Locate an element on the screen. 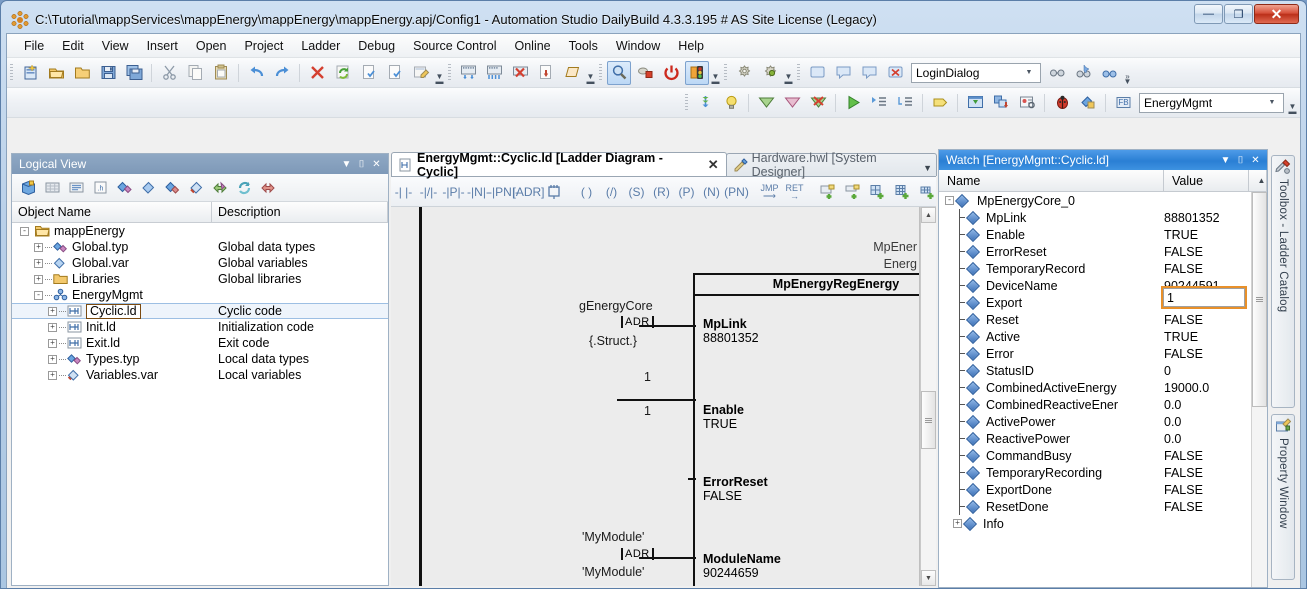 This screenshot has width=1307, height=589. rebuild-icon is located at coordinates (494, 73).